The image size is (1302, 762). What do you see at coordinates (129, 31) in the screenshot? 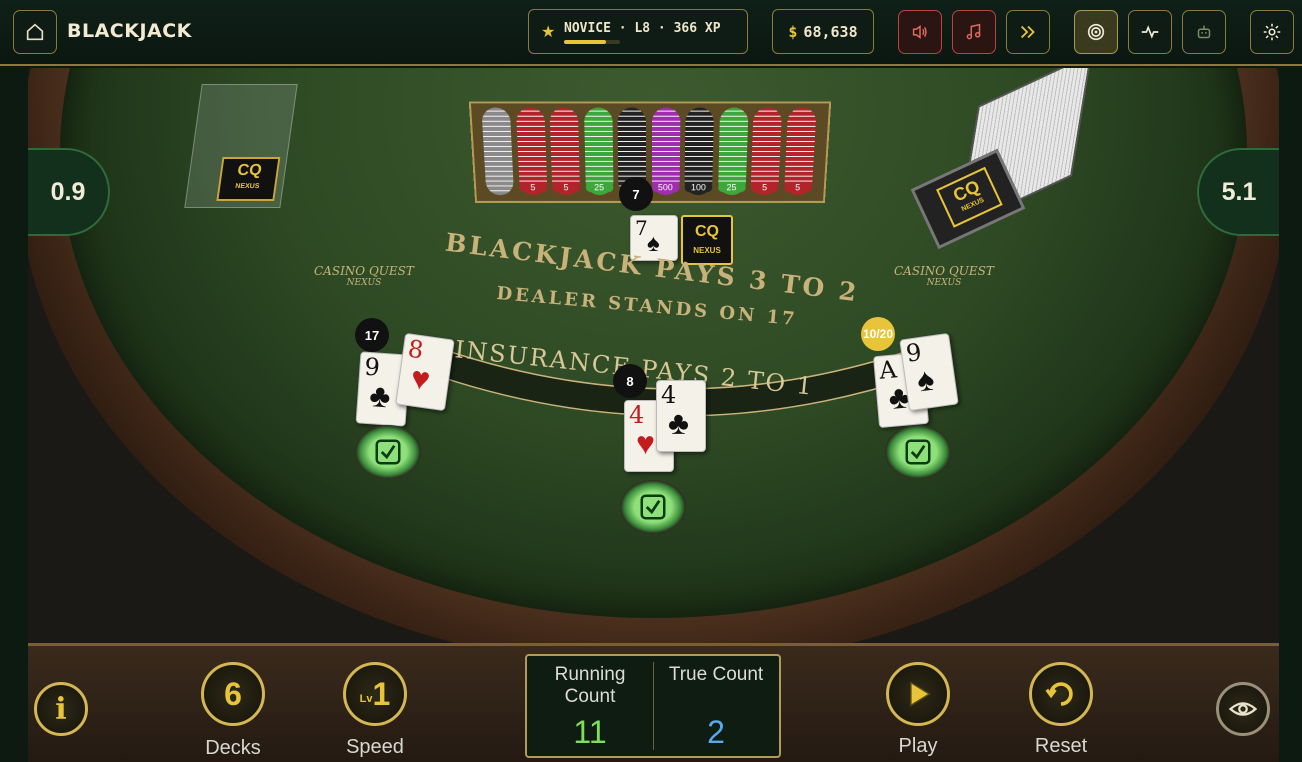
I see `game-title: BLACKJACK` at bounding box center [129, 31].